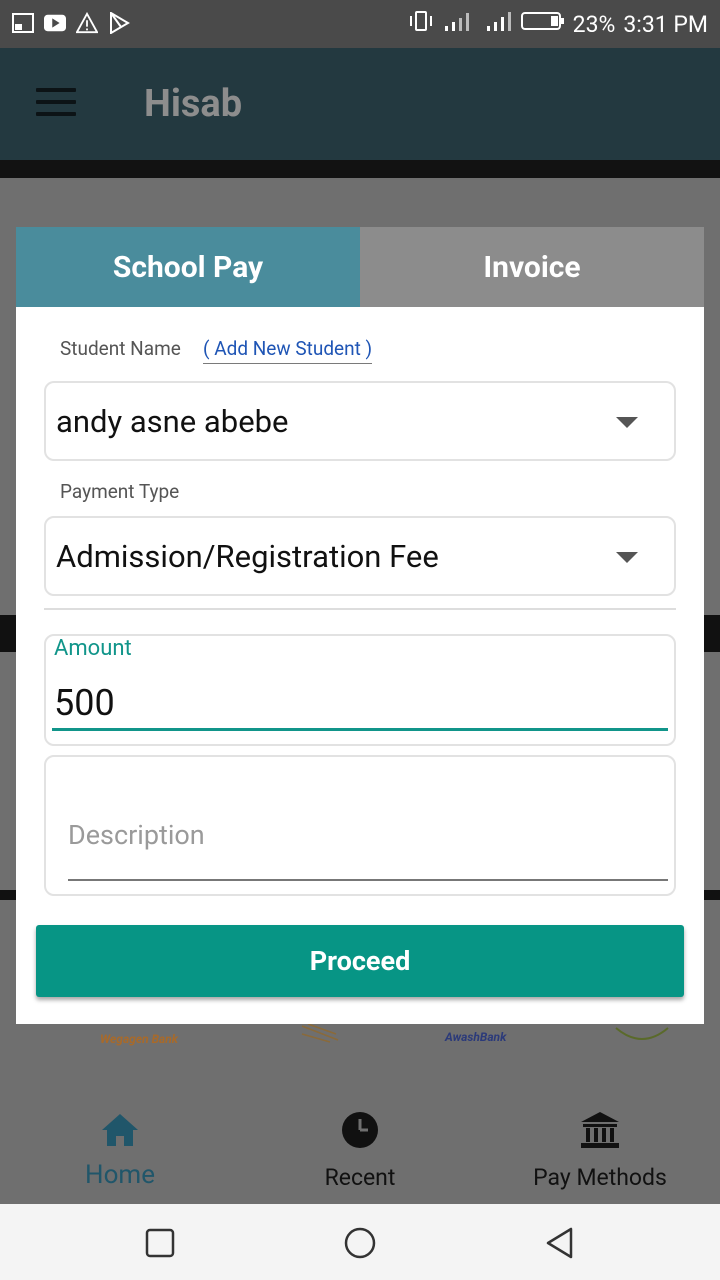 The image size is (720, 1280). I want to click on battery-icon, so click(542, 24).